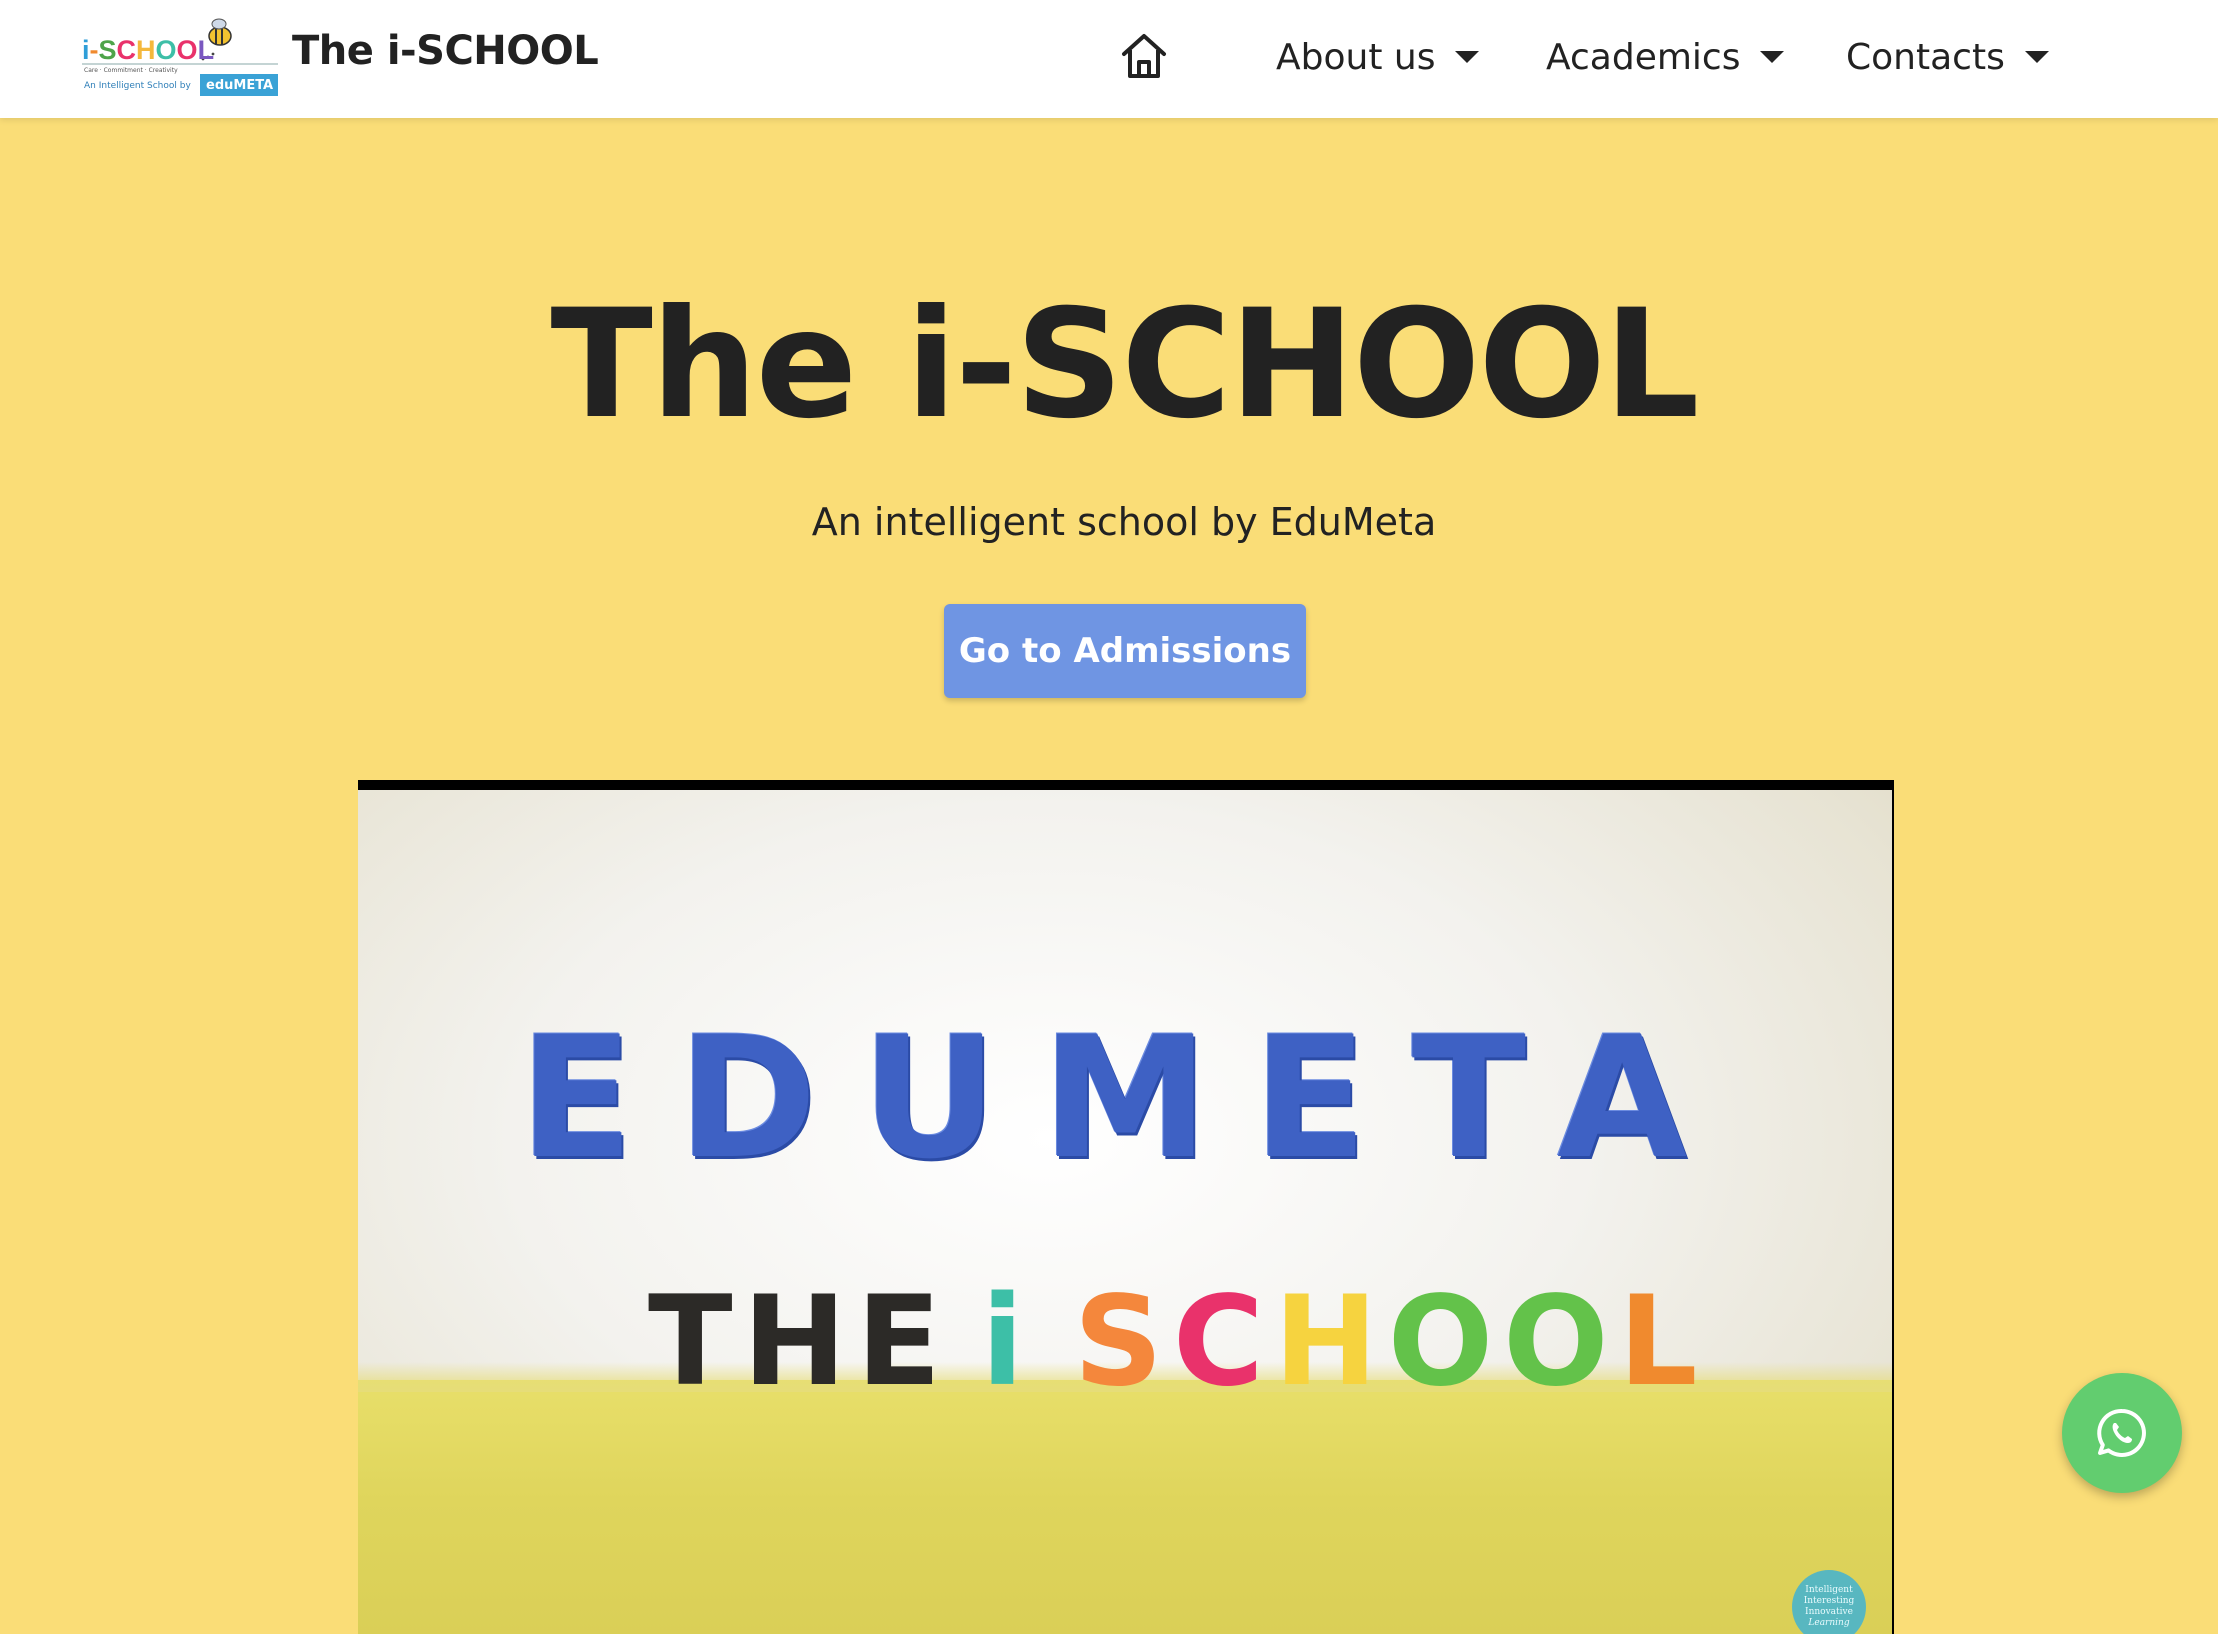 This screenshot has height=1634, width=2218. I want to click on logo-wordmark: i-SCHOOL, so click(148, 50).